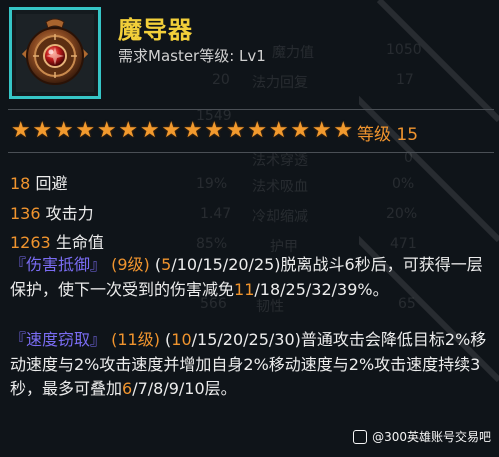 This screenshot has width=499, height=457. Describe the element at coordinates (51, 183) in the screenshot. I see `stat-label: 回避` at that location.